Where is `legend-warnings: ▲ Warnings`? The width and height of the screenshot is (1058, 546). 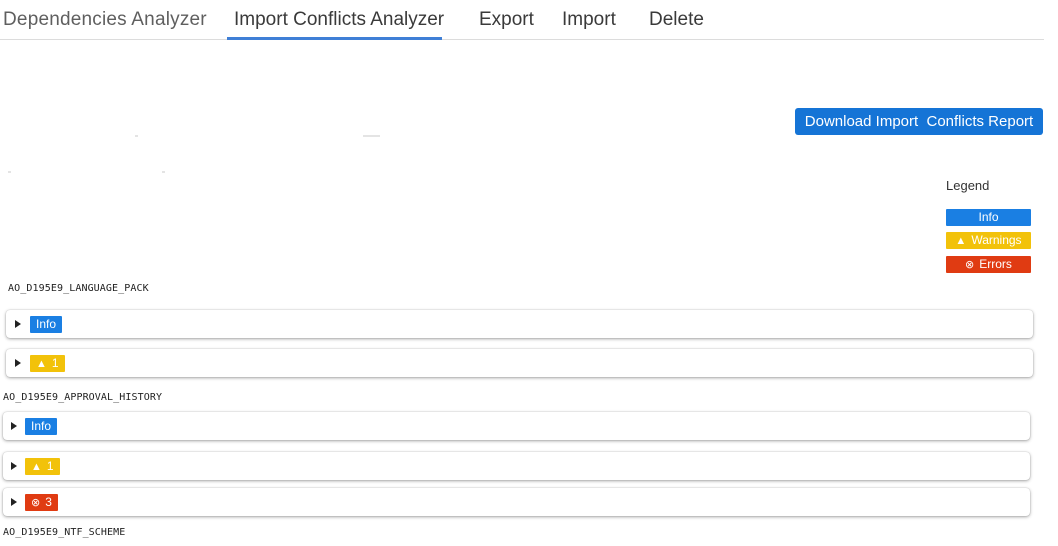
legend-warnings: ▲ Warnings is located at coordinates (988, 240).